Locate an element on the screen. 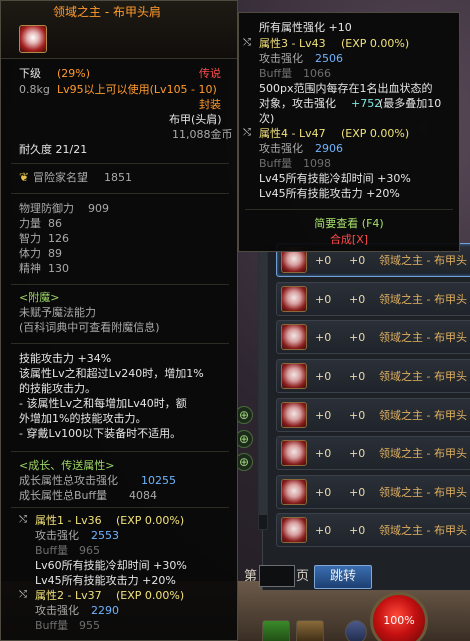  attr2-atk-value: 2290 is located at coordinates (105, 610).